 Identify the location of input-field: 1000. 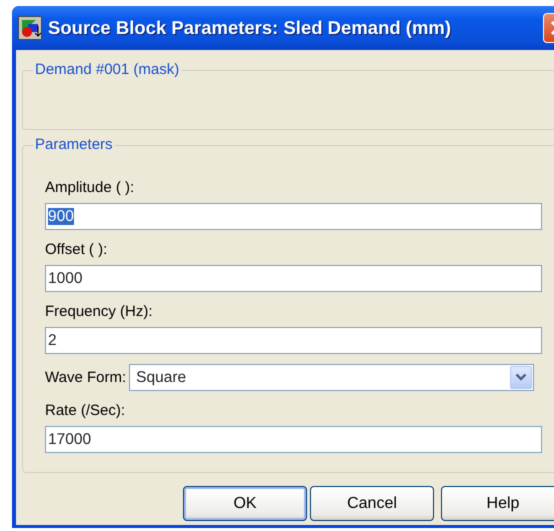
(293, 278).